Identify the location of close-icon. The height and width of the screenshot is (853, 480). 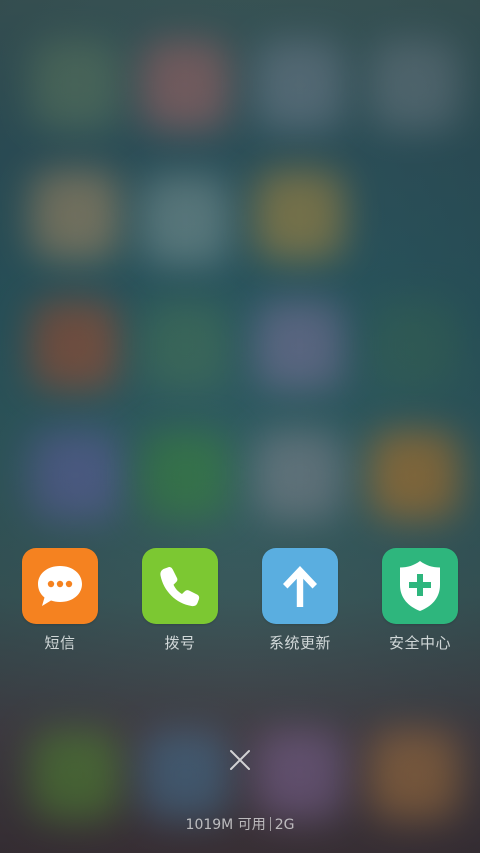
(240, 760).